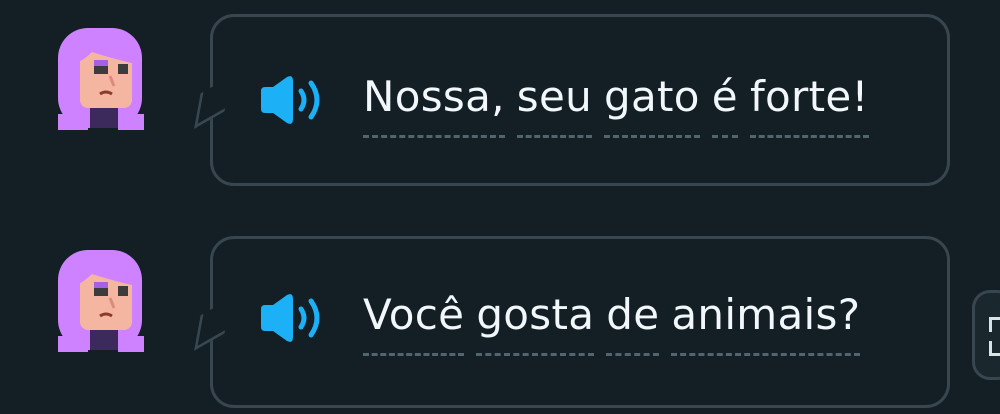 The height and width of the screenshot is (414, 1000). What do you see at coordinates (986, 335) in the screenshot?
I see `expand-button` at bounding box center [986, 335].